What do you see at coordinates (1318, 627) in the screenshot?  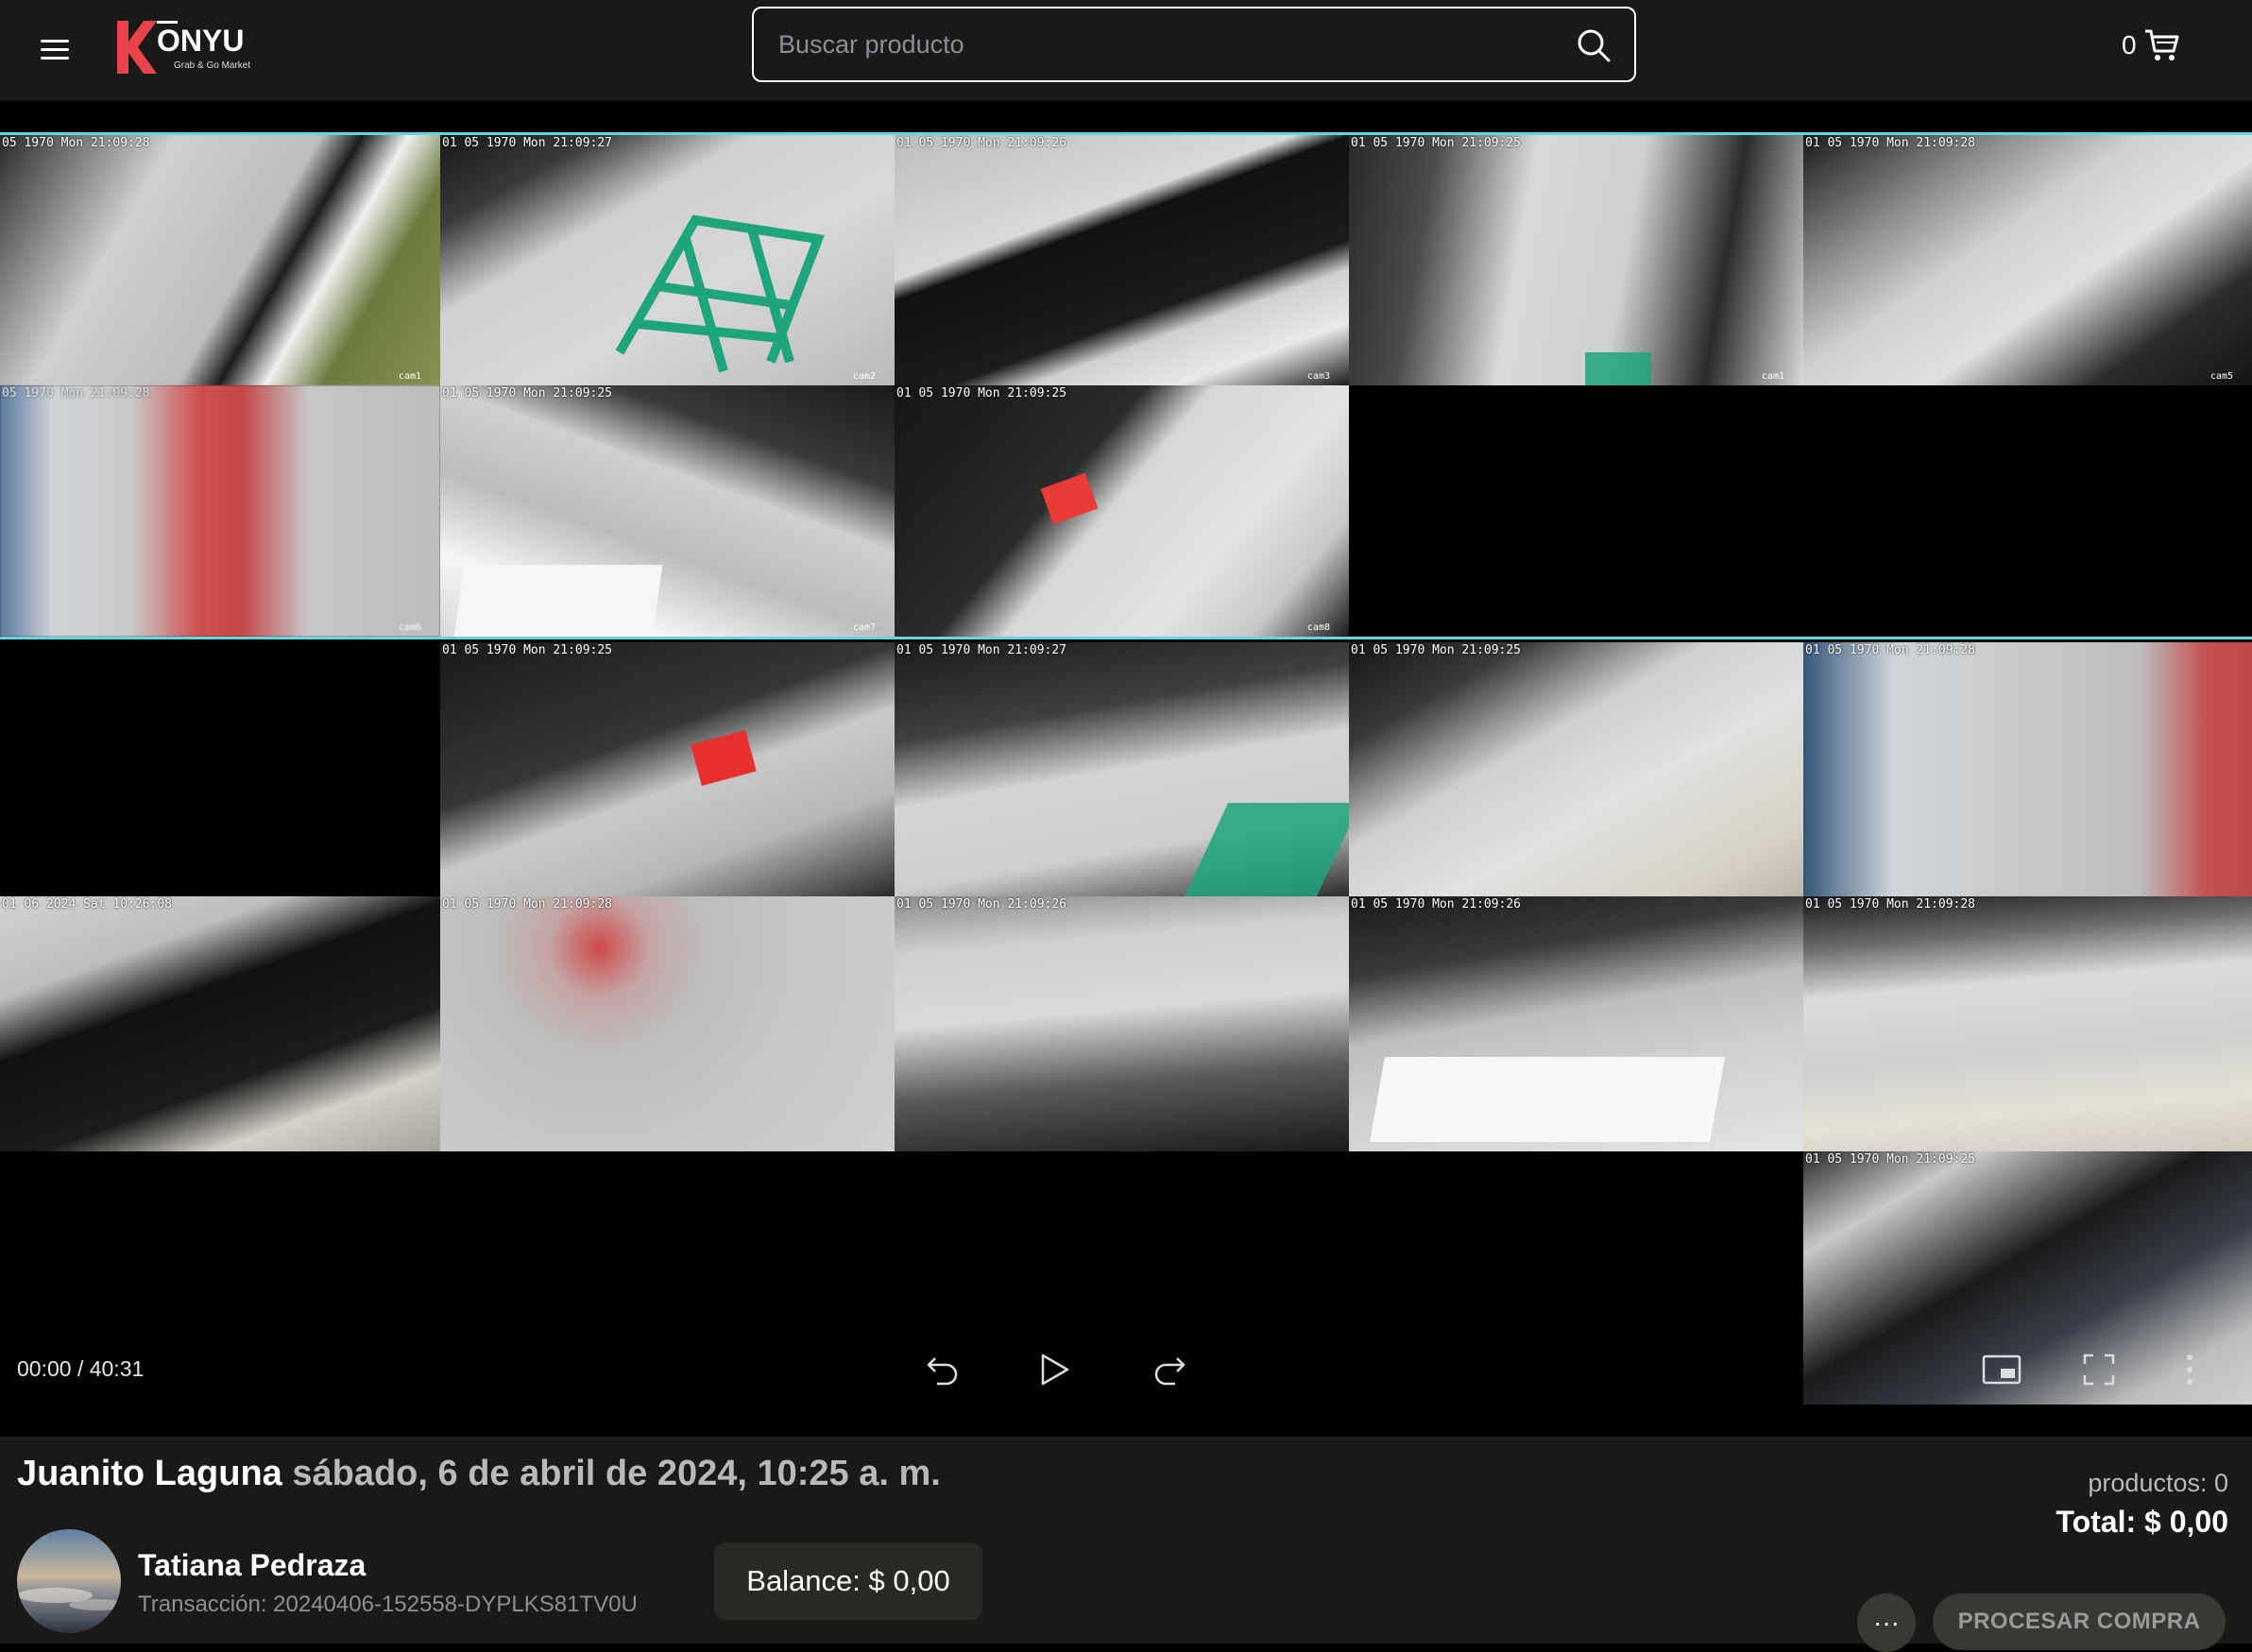 I see `camera-label: cam8` at bounding box center [1318, 627].